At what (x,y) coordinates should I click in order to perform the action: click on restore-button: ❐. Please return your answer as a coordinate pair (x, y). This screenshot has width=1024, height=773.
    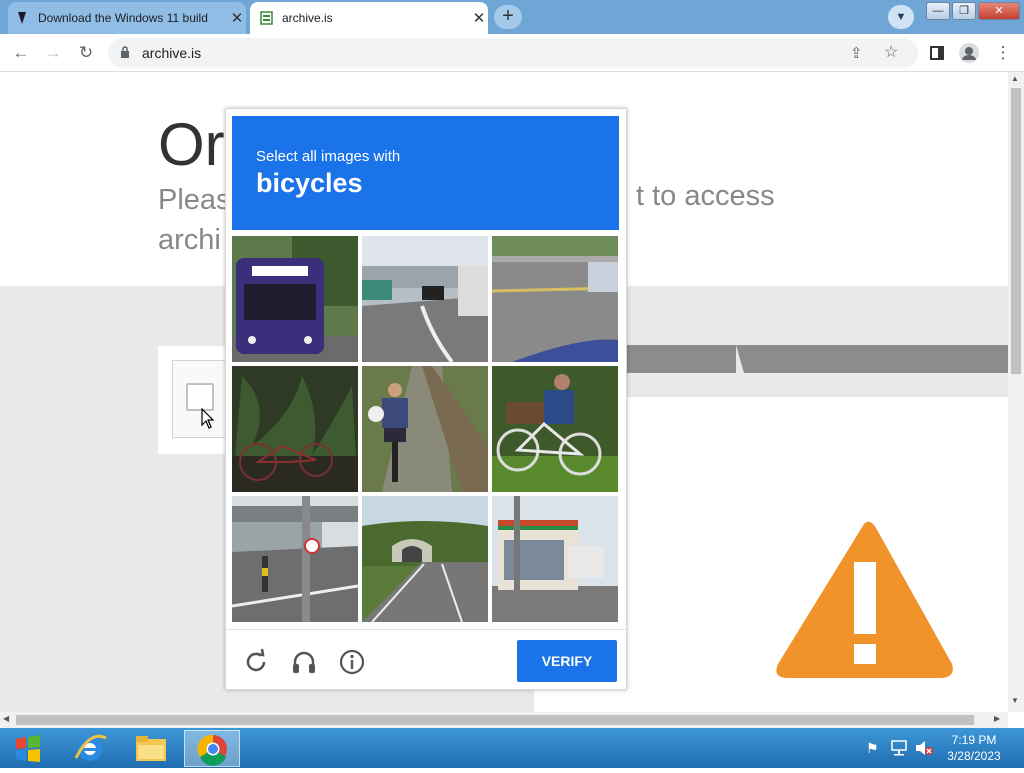
    Looking at the image, I should click on (964, 11).